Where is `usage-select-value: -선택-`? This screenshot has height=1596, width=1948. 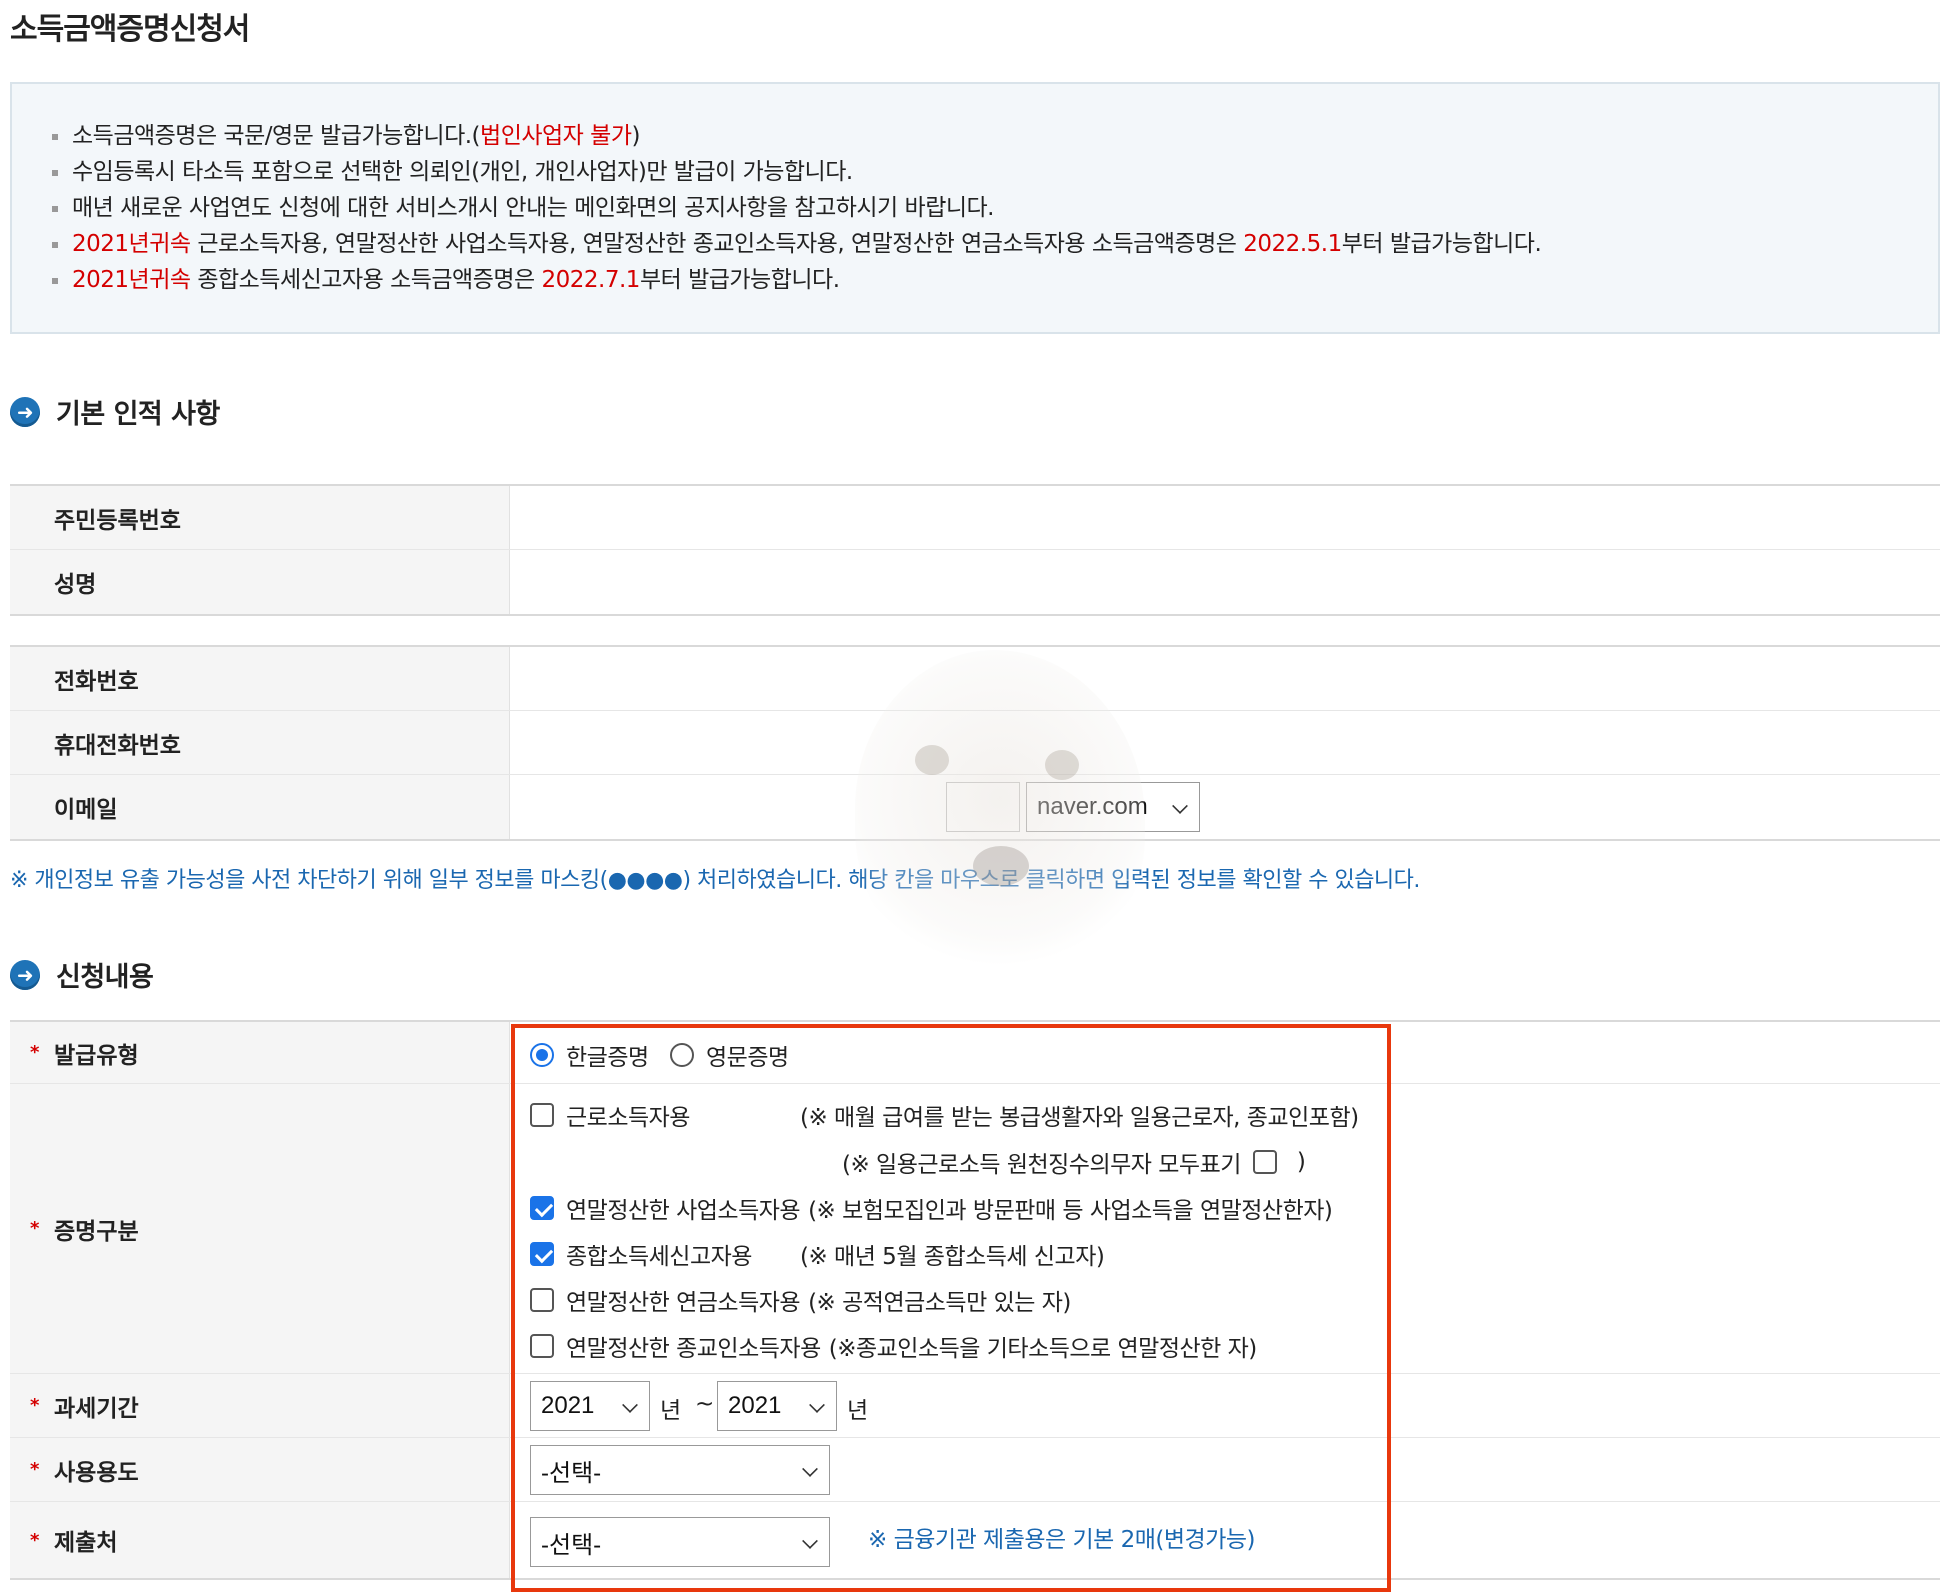
usage-select-value: -선택- is located at coordinates (571, 1473).